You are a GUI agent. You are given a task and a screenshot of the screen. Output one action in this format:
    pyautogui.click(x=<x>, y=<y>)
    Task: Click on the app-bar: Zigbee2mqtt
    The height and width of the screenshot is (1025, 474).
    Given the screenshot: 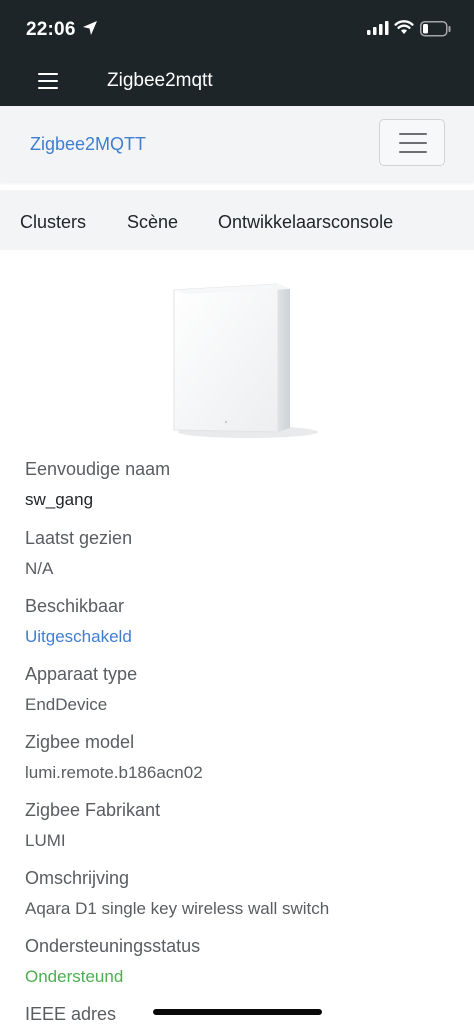 What is the action you would take?
    pyautogui.click(x=237, y=83)
    